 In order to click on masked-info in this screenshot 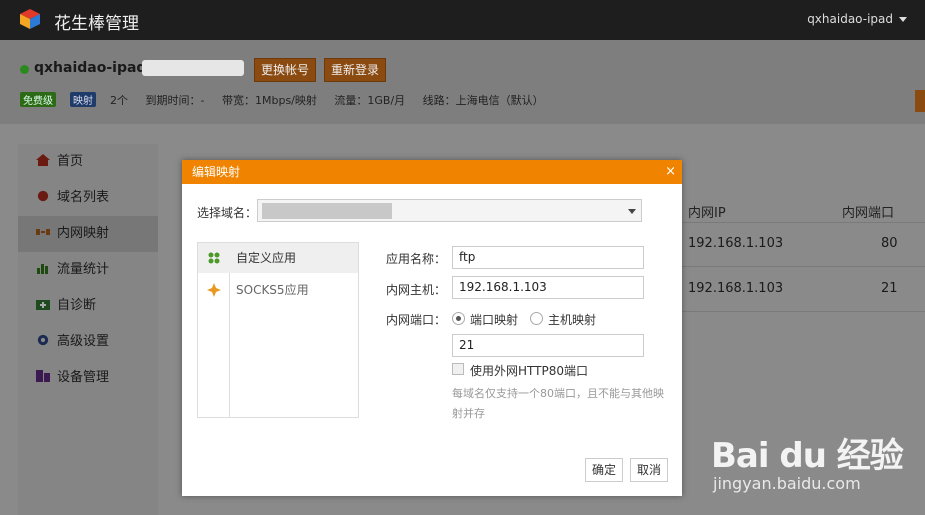, I will do `click(193, 68)`.